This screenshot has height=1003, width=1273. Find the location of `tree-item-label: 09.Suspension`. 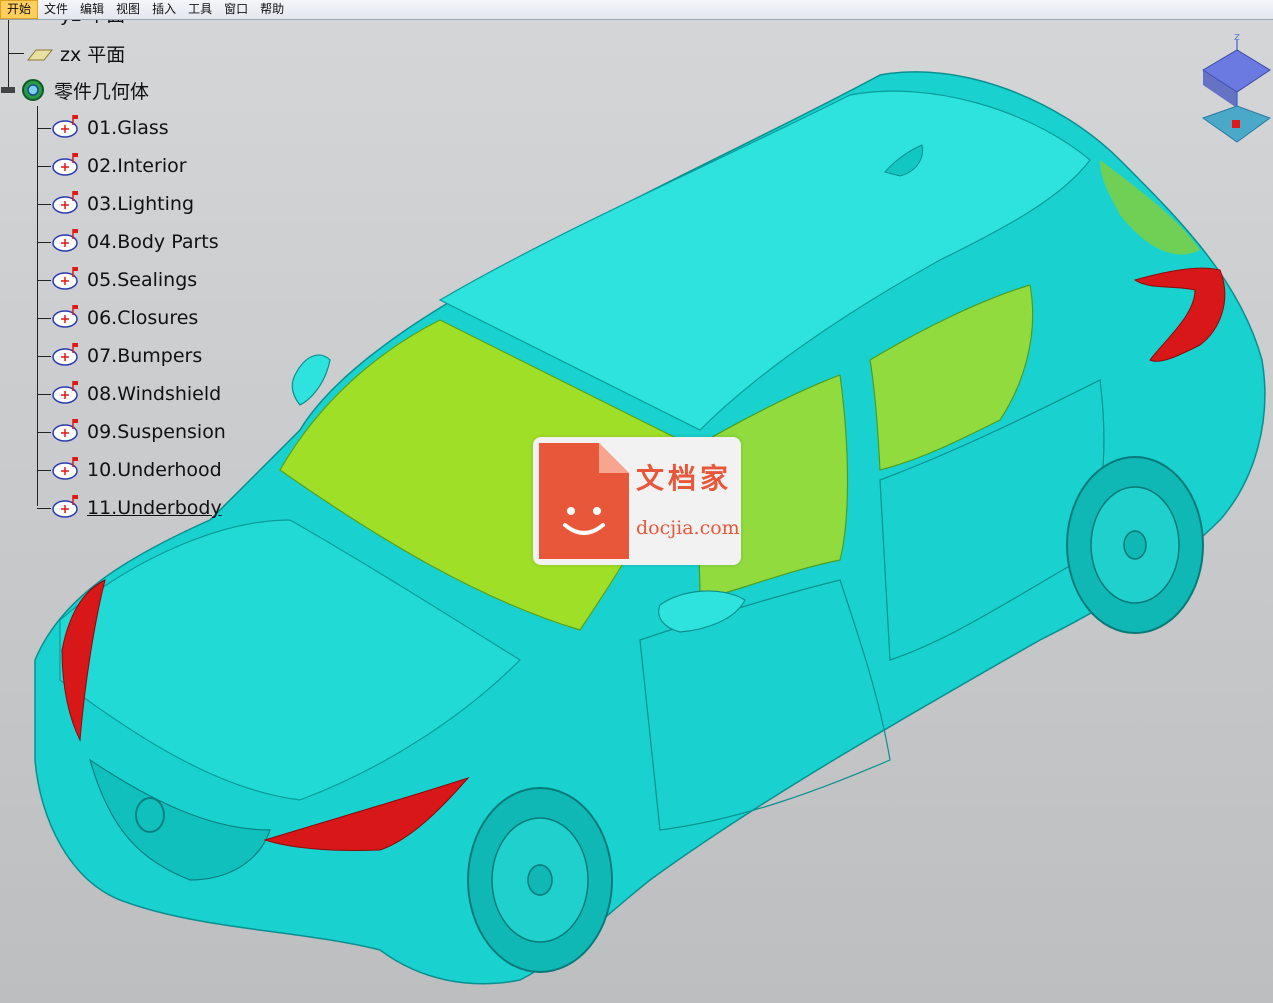

tree-item-label: 09.Suspension is located at coordinates (156, 432).